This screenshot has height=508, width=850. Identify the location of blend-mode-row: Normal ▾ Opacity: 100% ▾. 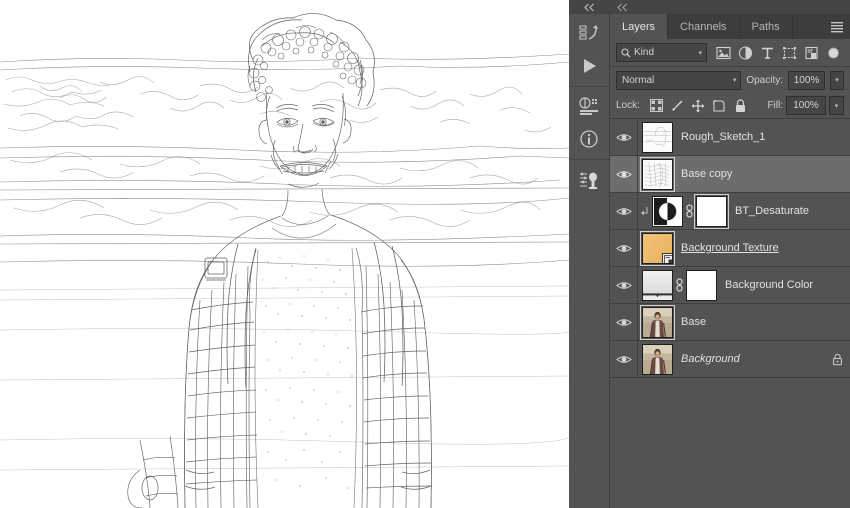
(730, 80).